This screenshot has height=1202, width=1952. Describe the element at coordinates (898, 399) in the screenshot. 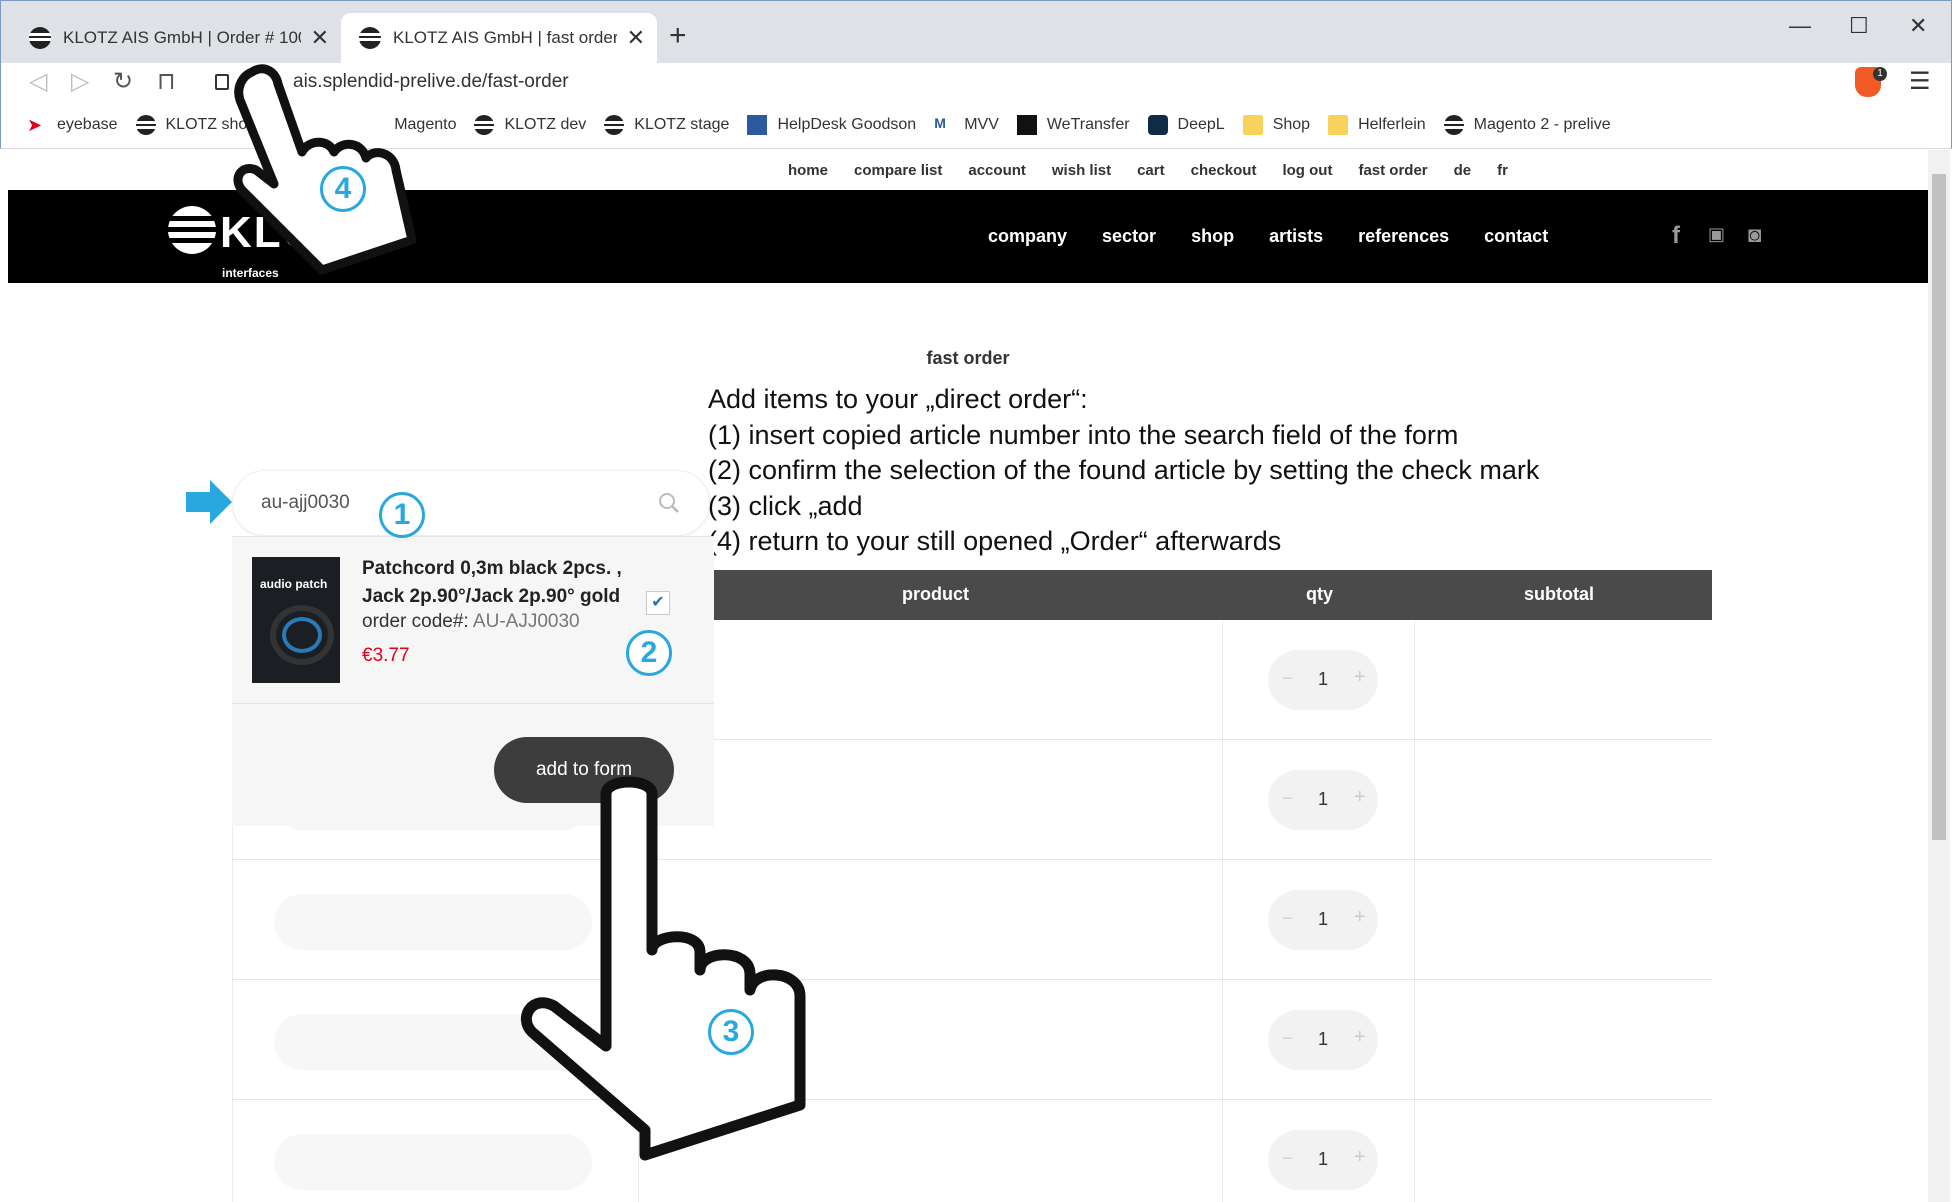

I see `instruction-line: Add items to your „direct order“:` at that location.